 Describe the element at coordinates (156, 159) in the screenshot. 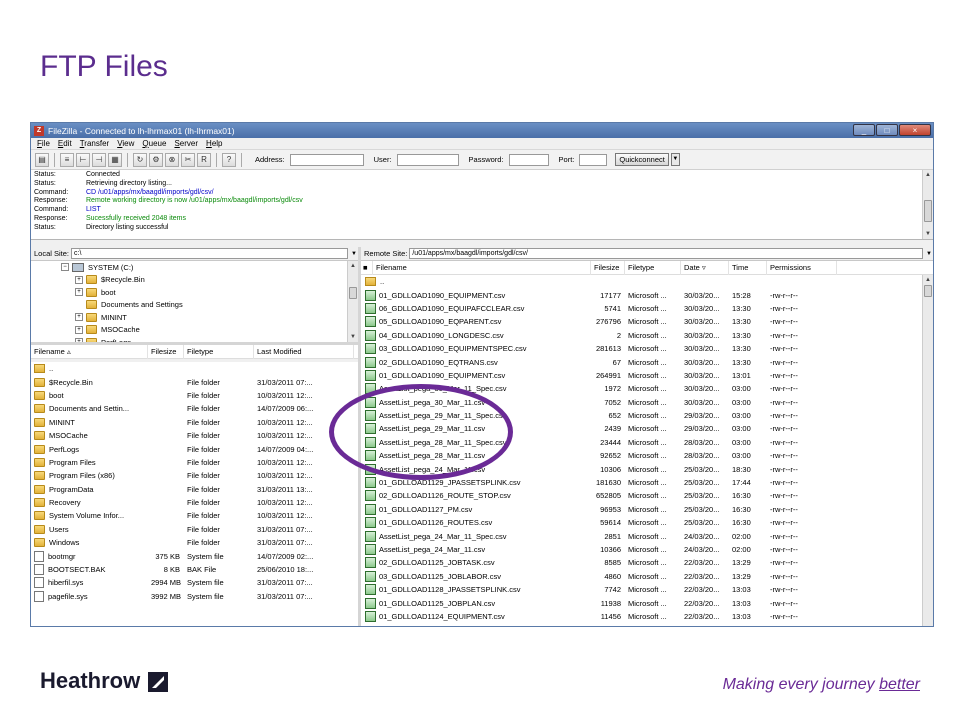

I see `process-queue-icon: ⚙` at that location.